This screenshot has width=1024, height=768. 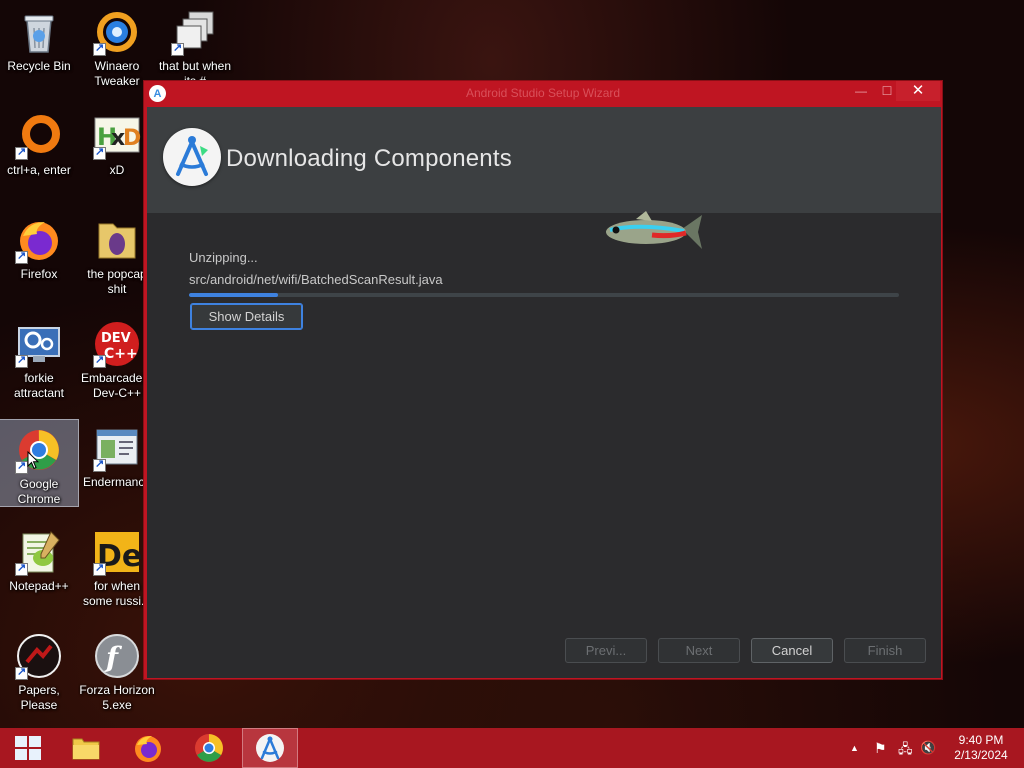 I want to click on windows-logo-icon, so click(x=28, y=748).